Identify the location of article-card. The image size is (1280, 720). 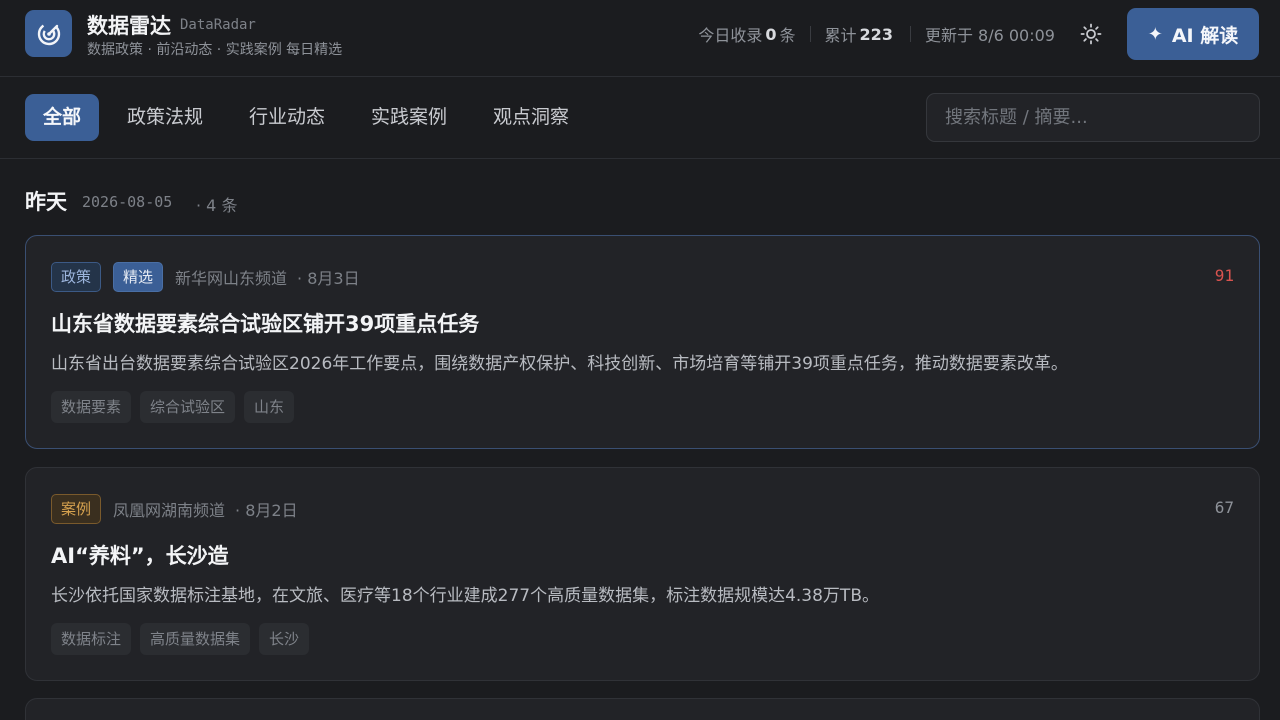
(642, 709).